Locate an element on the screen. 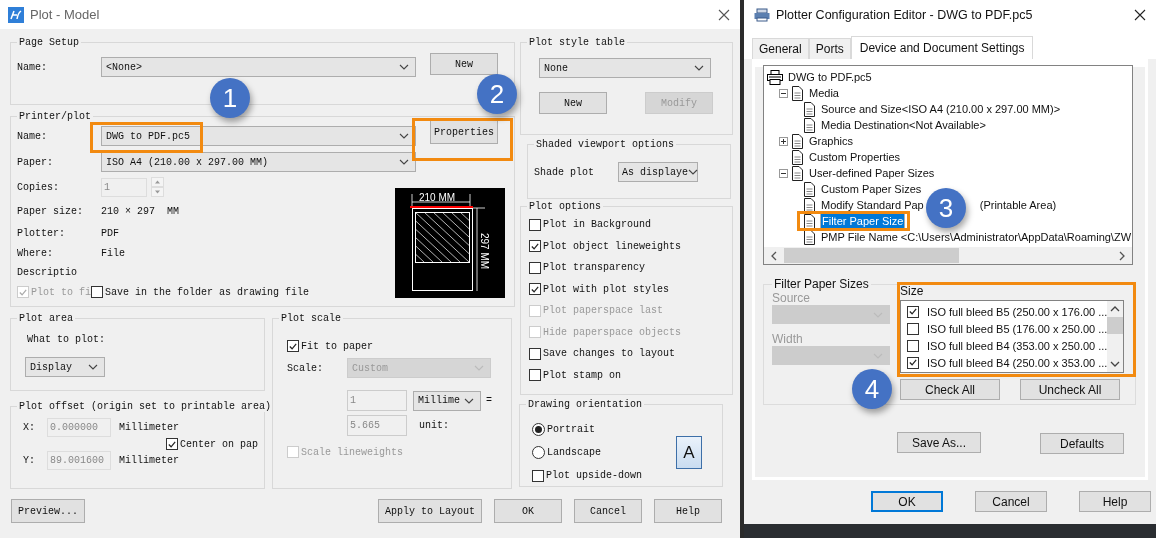 This screenshot has height=538, width=1156. radio-label: Landscape is located at coordinates (574, 452).